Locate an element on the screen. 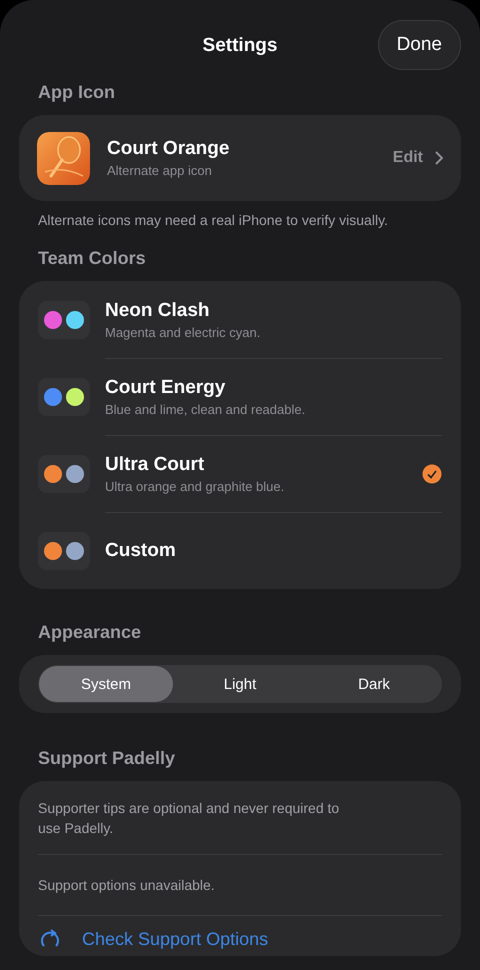  appearance-option: System is located at coordinates (106, 684).